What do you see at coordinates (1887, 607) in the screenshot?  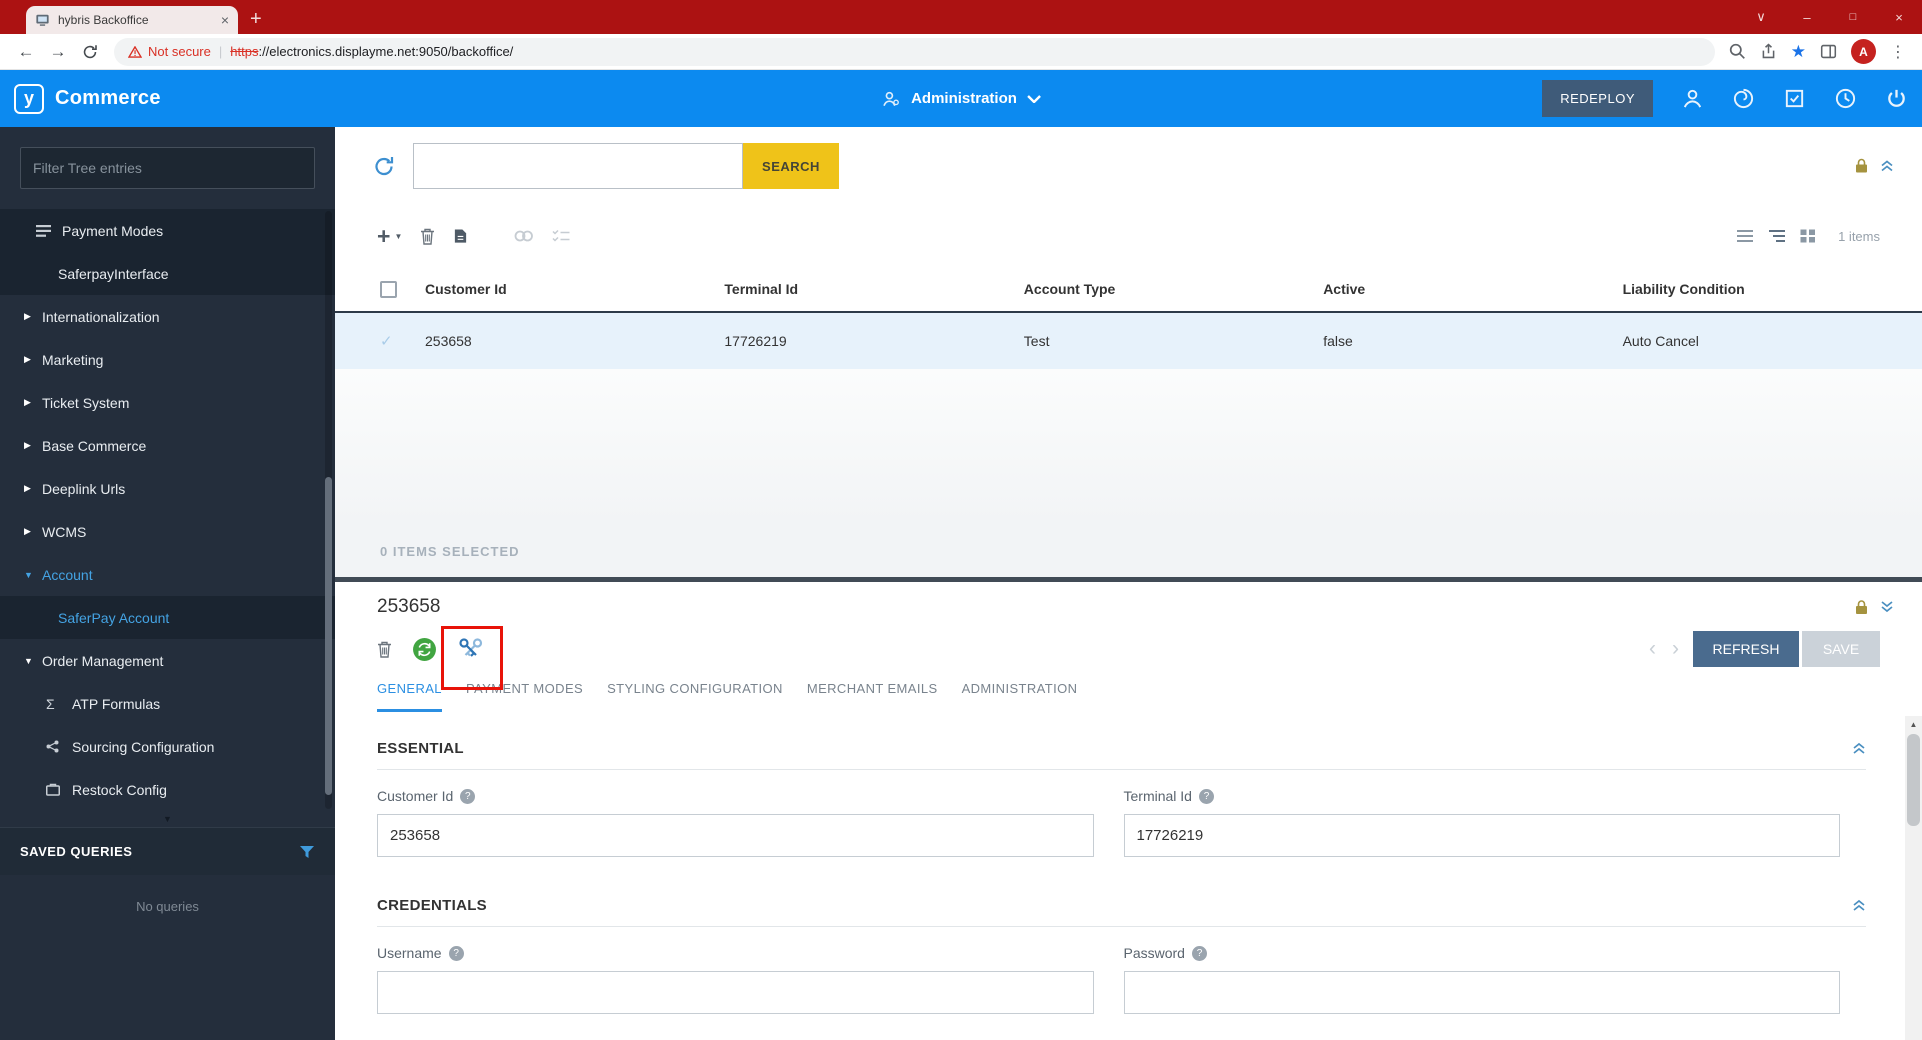 I see `collapse-down-icon` at bounding box center [1887, 607].